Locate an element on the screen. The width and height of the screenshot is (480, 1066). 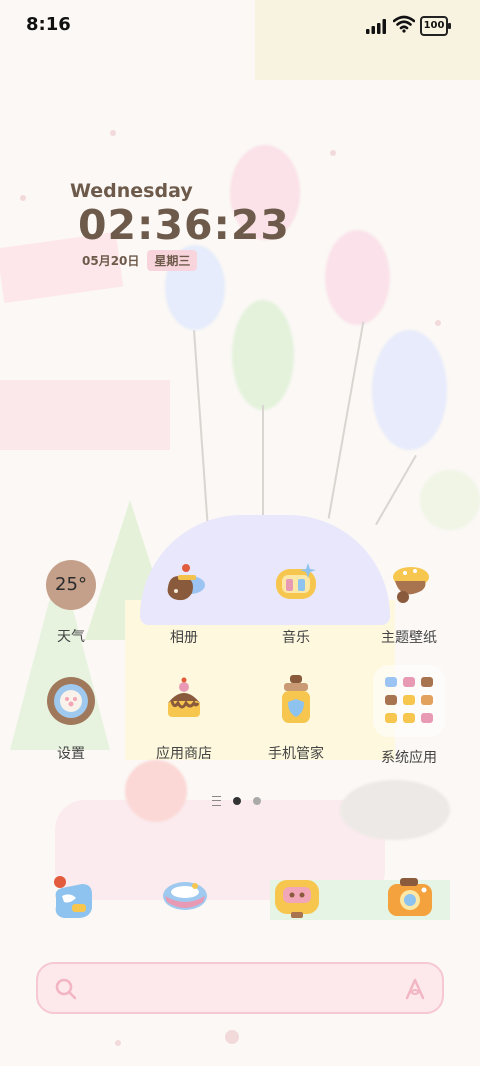
themes-icon is located at coordinates (411, 585).